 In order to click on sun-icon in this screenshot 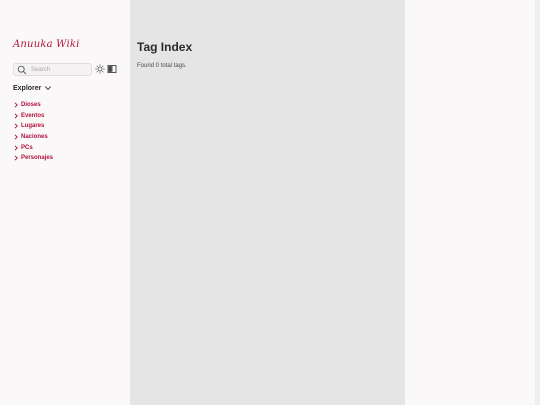, I will do `click(100, 69)`.